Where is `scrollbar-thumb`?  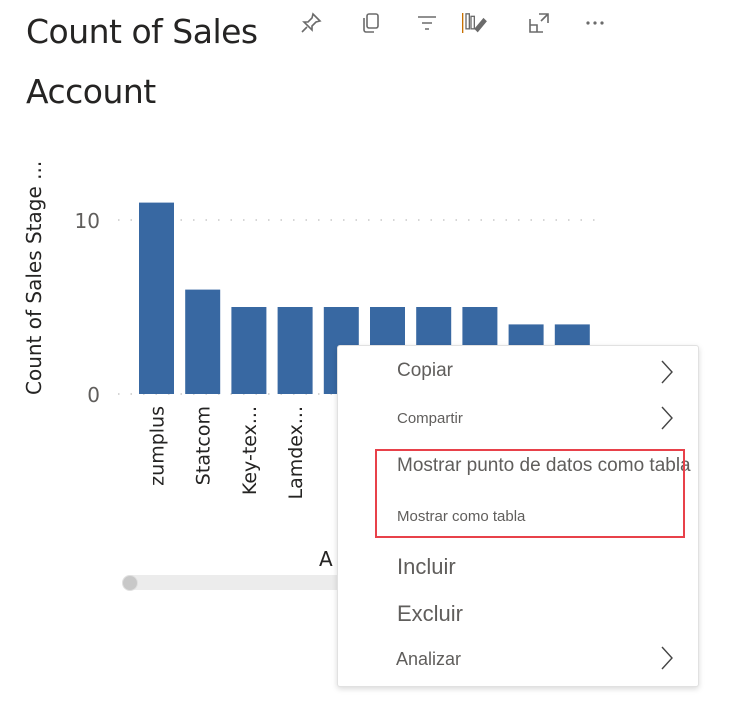 scrollbar-thumb is located at coordinates (130, 583).